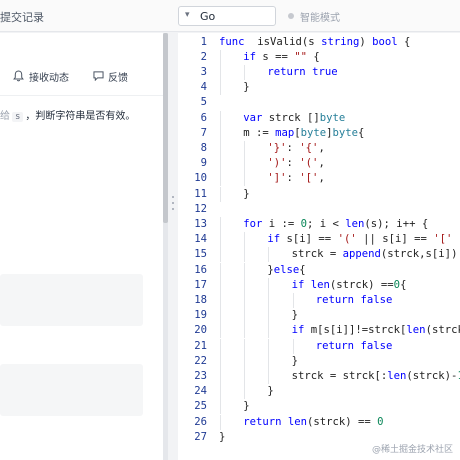  What do you see at coordinates (200, 239) in the screenshot?
I see `line-number: 14` at bounding box center [200, 239].